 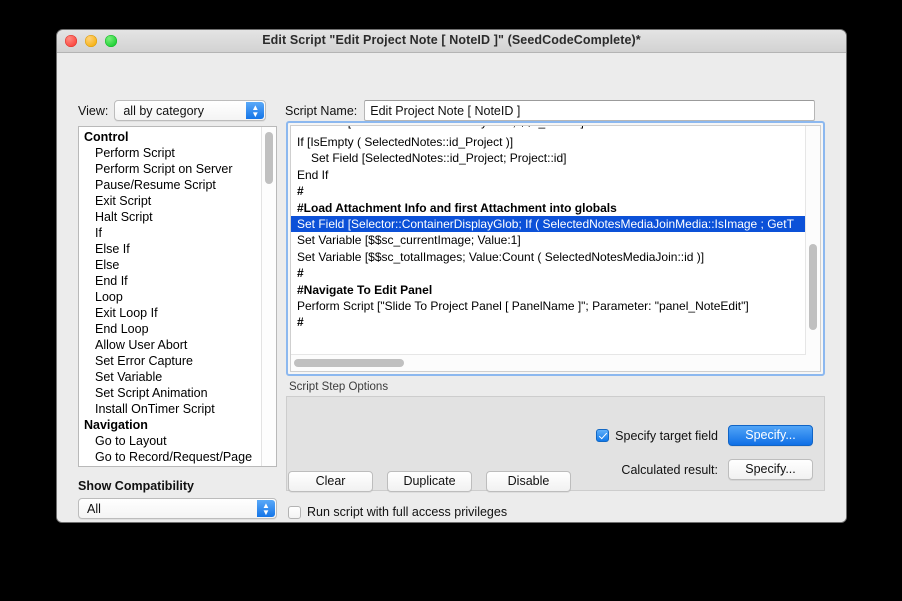 I want to click on script-step-actions: Clear Duplicate Disable, so click(x=429, y=481).